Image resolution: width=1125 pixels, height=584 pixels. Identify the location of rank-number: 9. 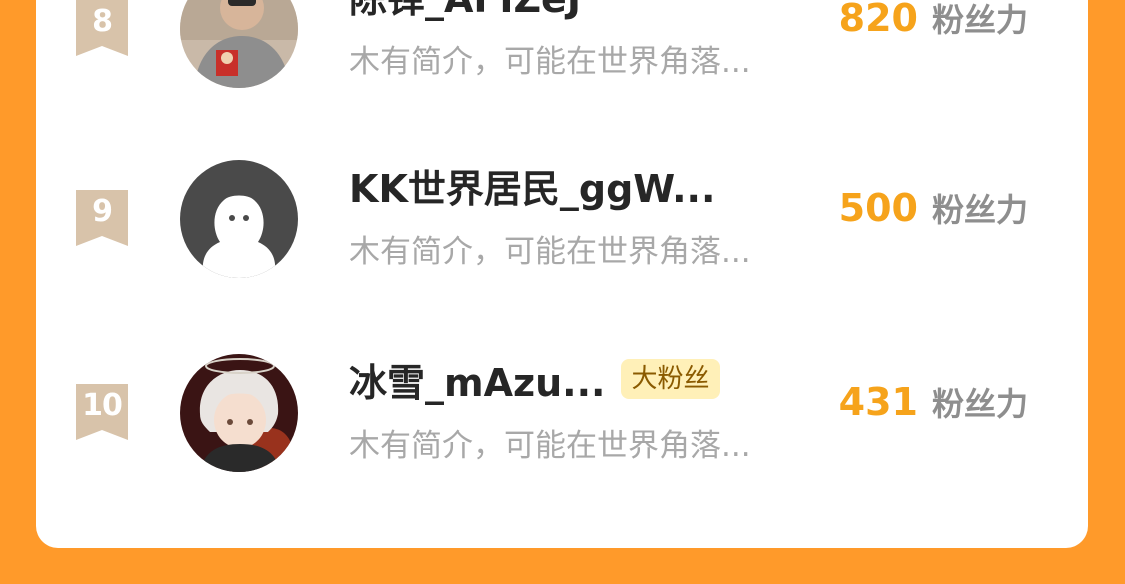
(102, 211).